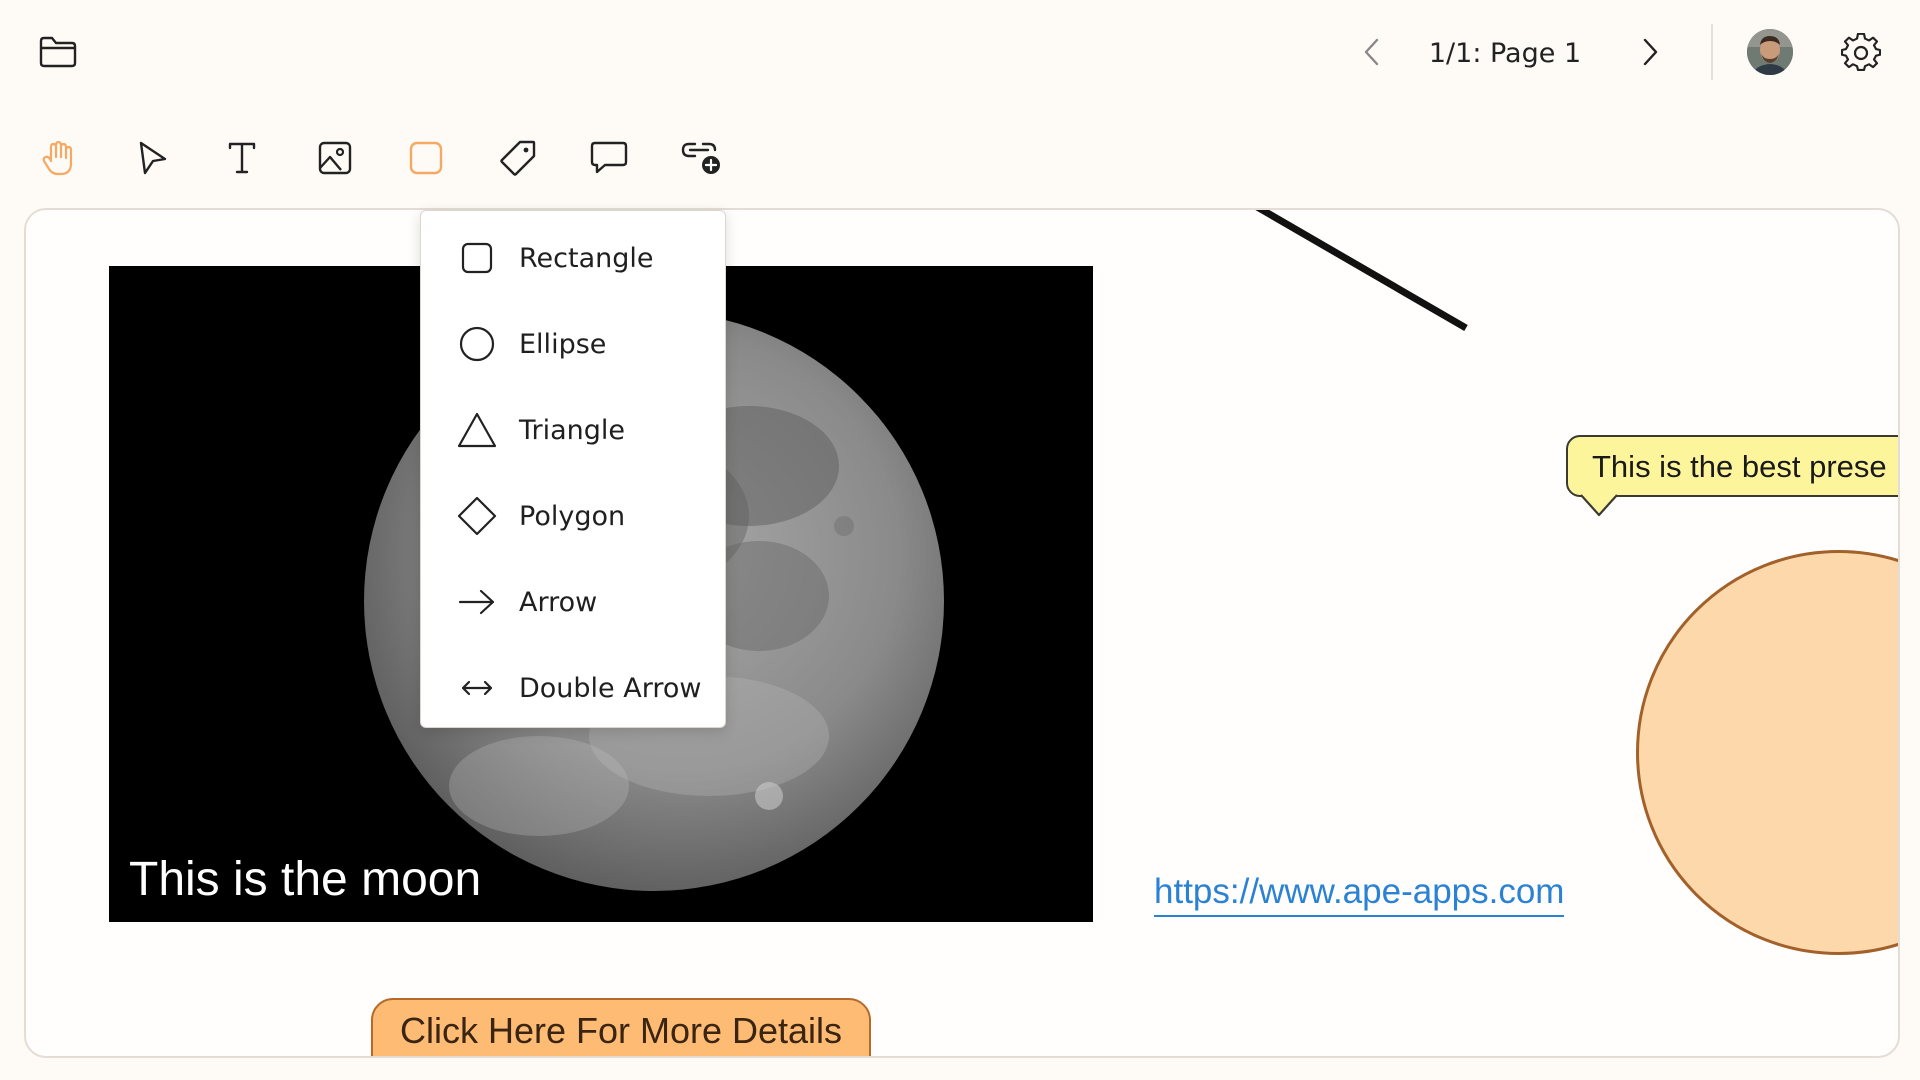 The image size is (1920, 1080). I want to click on square-icon, so click(426, 158).